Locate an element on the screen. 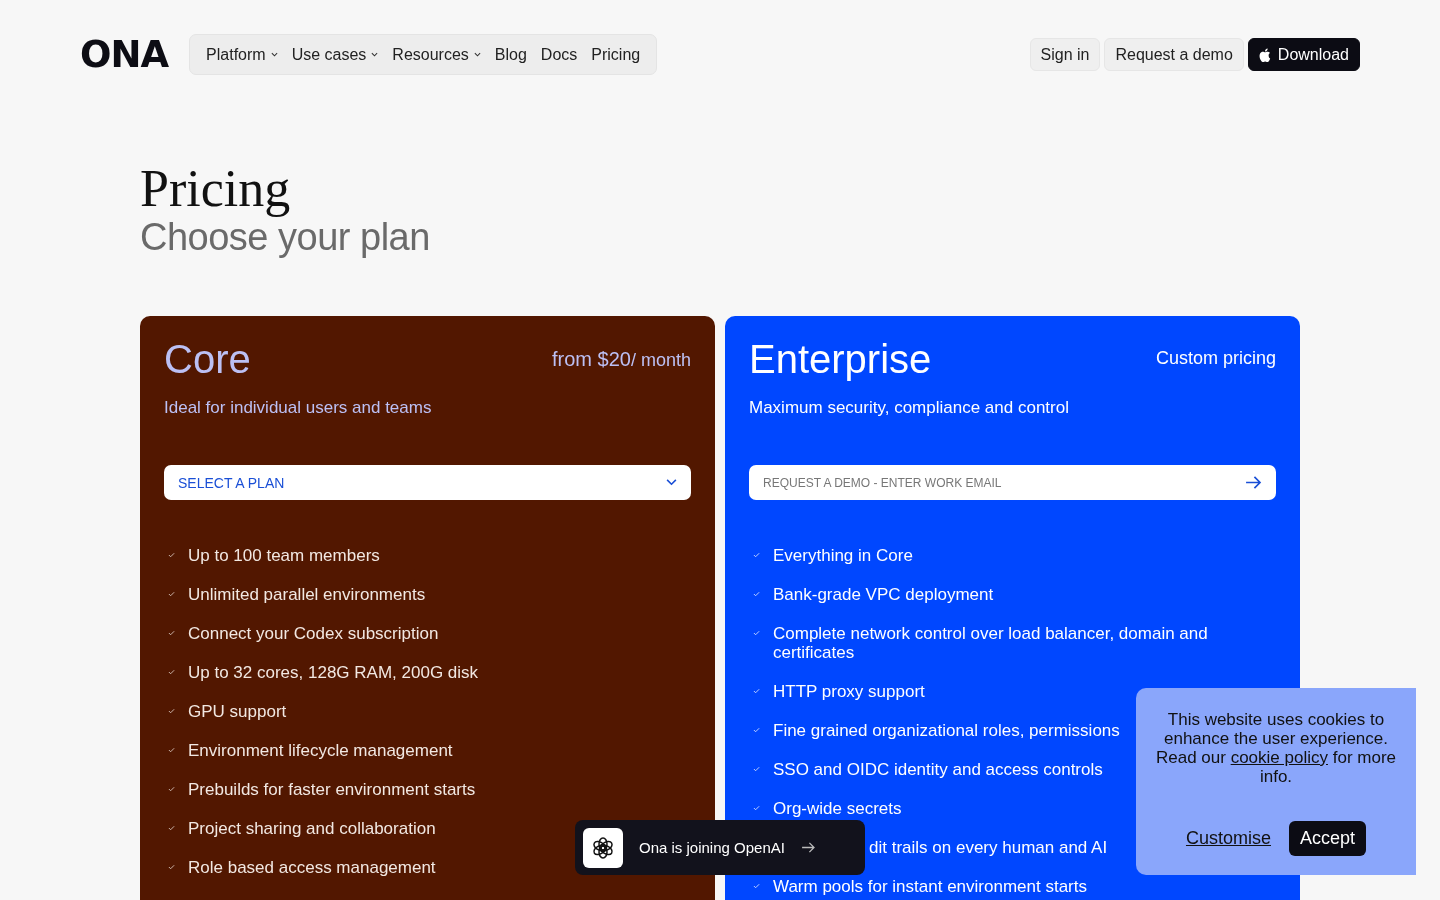 Image resolution: width=1440 pixels, height=900 pixels. plan-name: Core is located at coordinates (207, 359).